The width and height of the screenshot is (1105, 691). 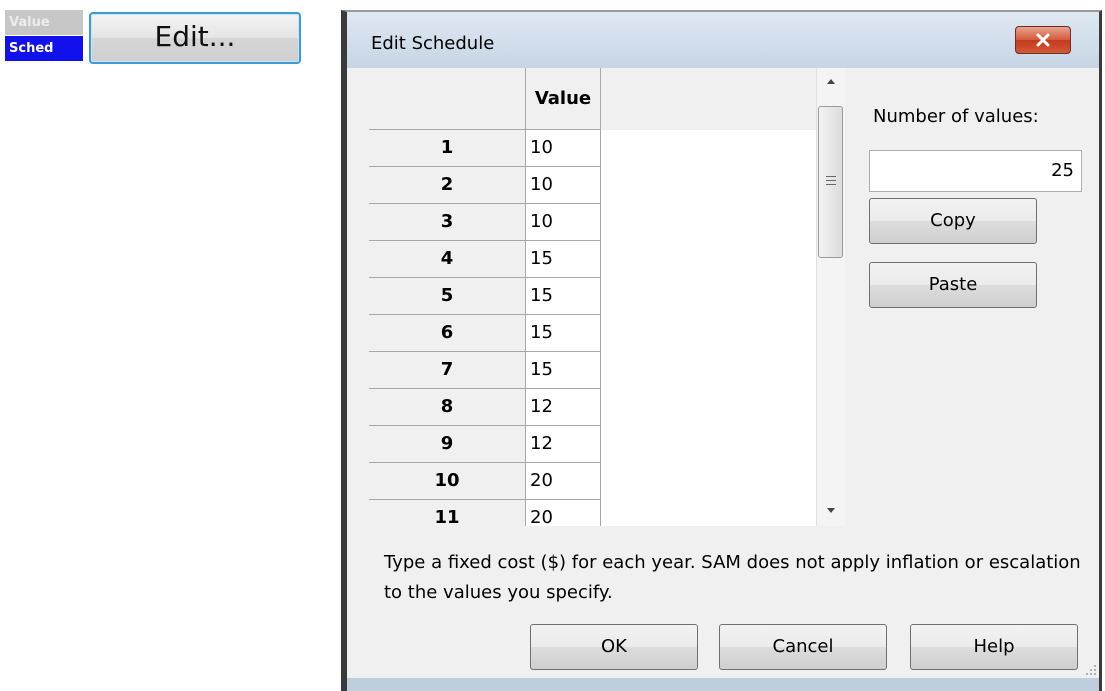 I want to click on table-row: 9 12, so click(x=485, y=444).